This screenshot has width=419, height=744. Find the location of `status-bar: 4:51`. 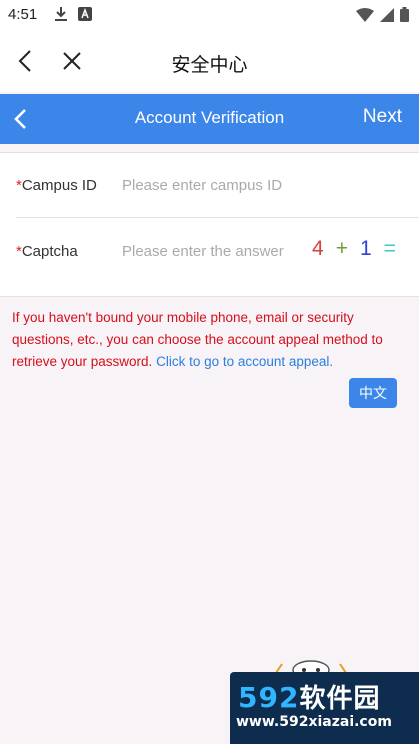

status-bar: 4:51 is located at coordinates (209, 15).